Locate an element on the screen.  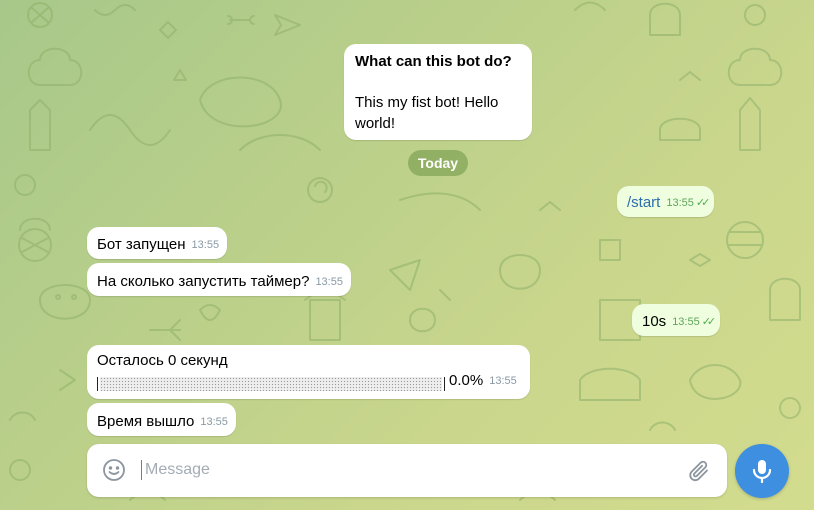
message-text: Осталось 0 секунд is located at coordinates (162, 360).